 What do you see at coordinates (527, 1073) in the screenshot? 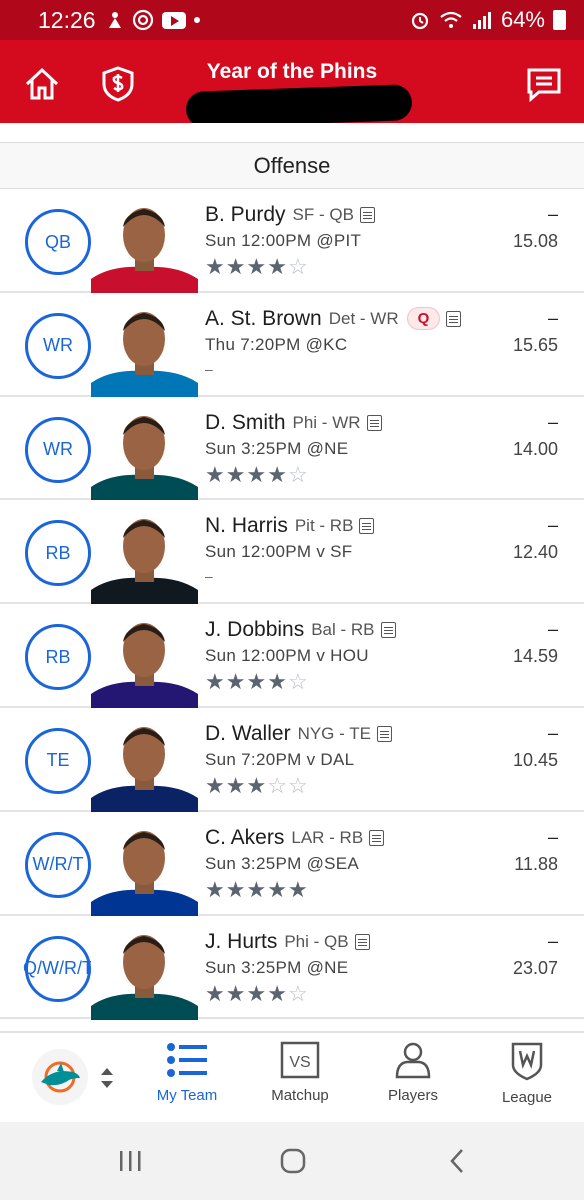
I see `nav-league: League` at bounding box center [527, 1073].